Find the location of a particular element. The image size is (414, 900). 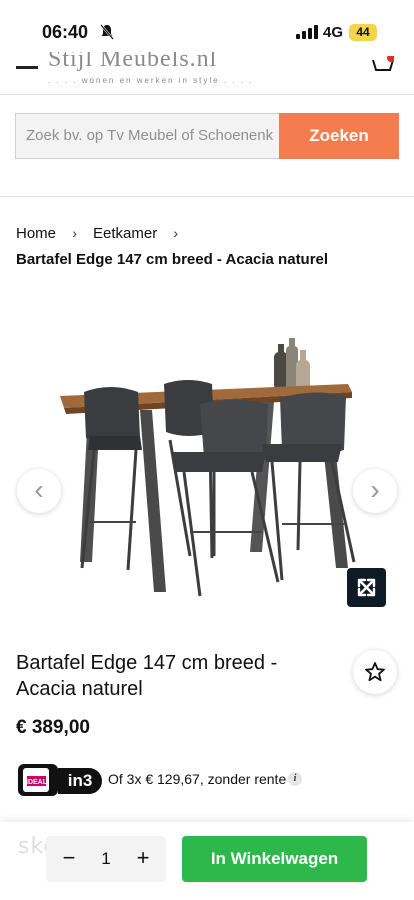

chevron-left-icon: ‹ is located at coordinates (39, 491).